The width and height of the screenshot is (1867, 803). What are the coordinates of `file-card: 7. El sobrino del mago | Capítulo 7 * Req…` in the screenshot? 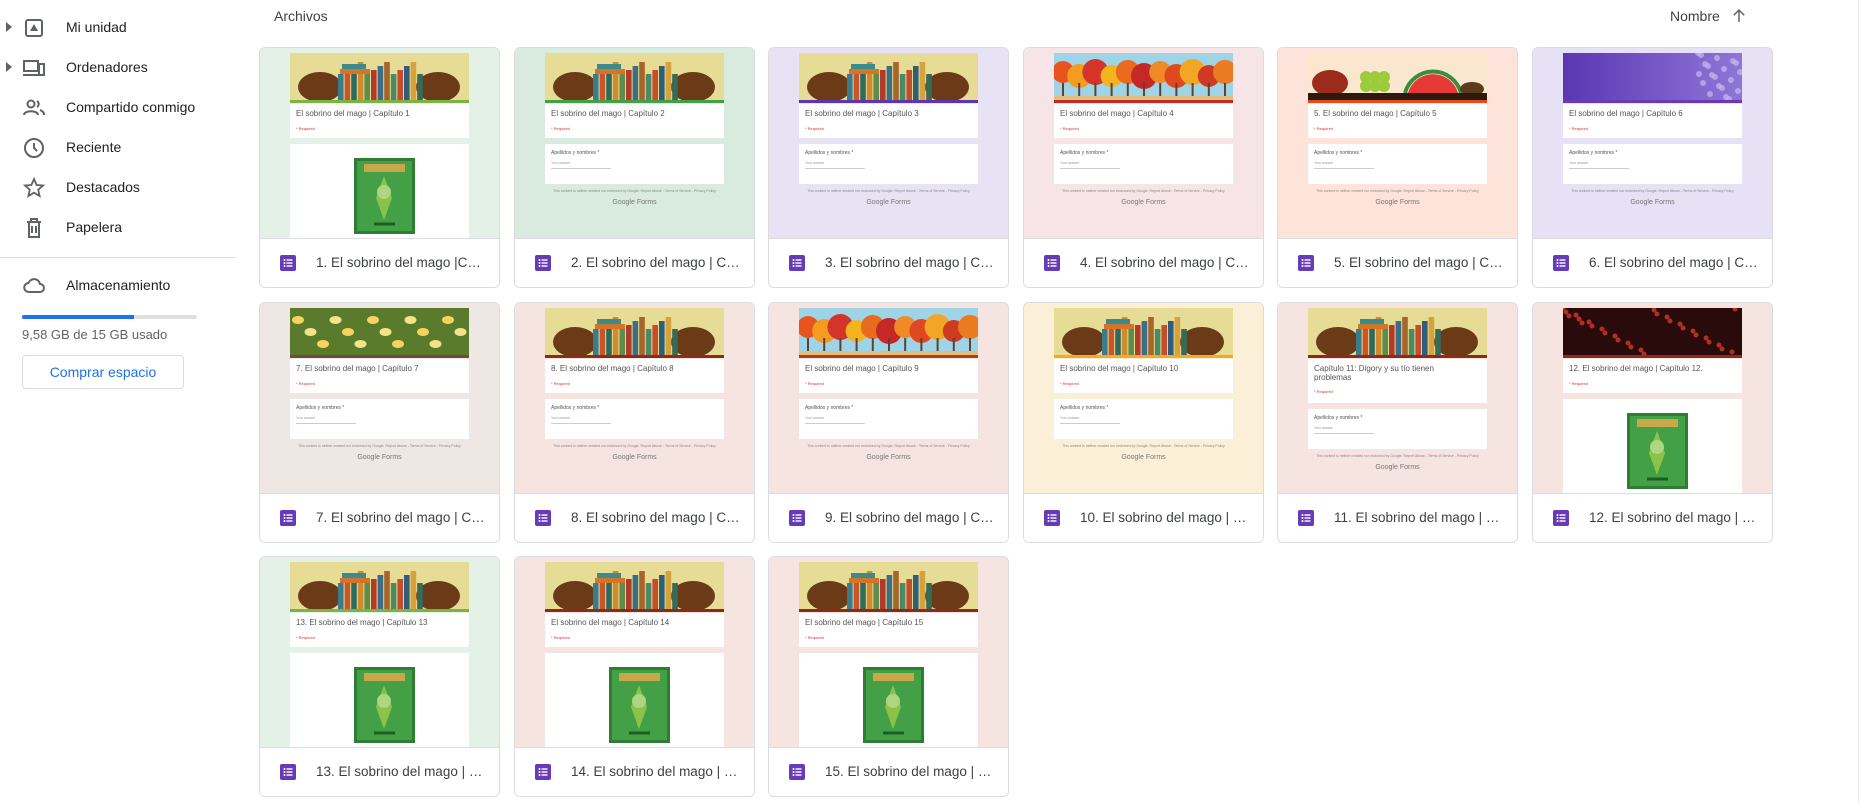 It's located at (379, 422).